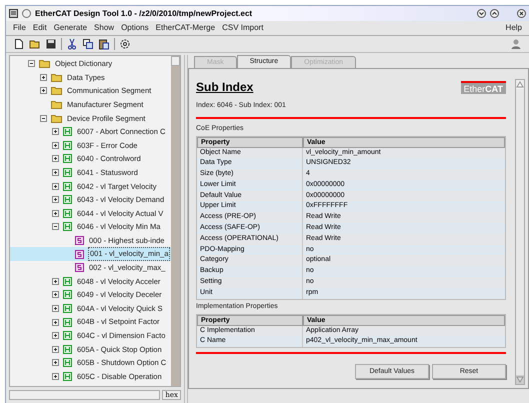 This screenshot has width=529, height=403. Describe the element at coordinates (51, 44) in the screenshot. I see `save-icon` at that location.